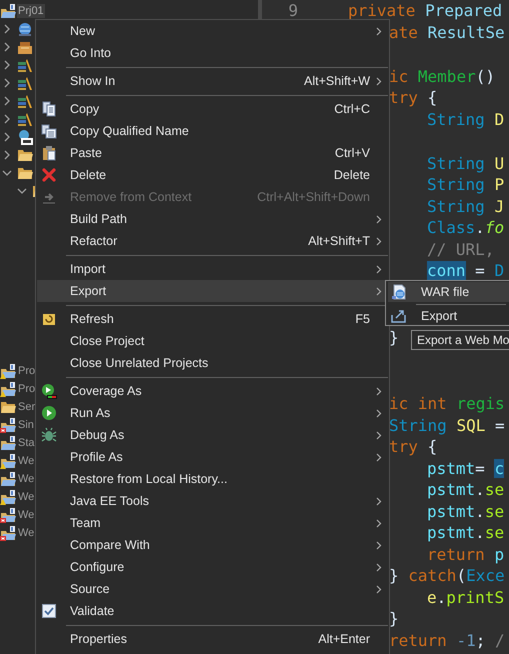  Describe the element at coordinates (49, 435) in the screenshot. I see `bug-icon` at that location.